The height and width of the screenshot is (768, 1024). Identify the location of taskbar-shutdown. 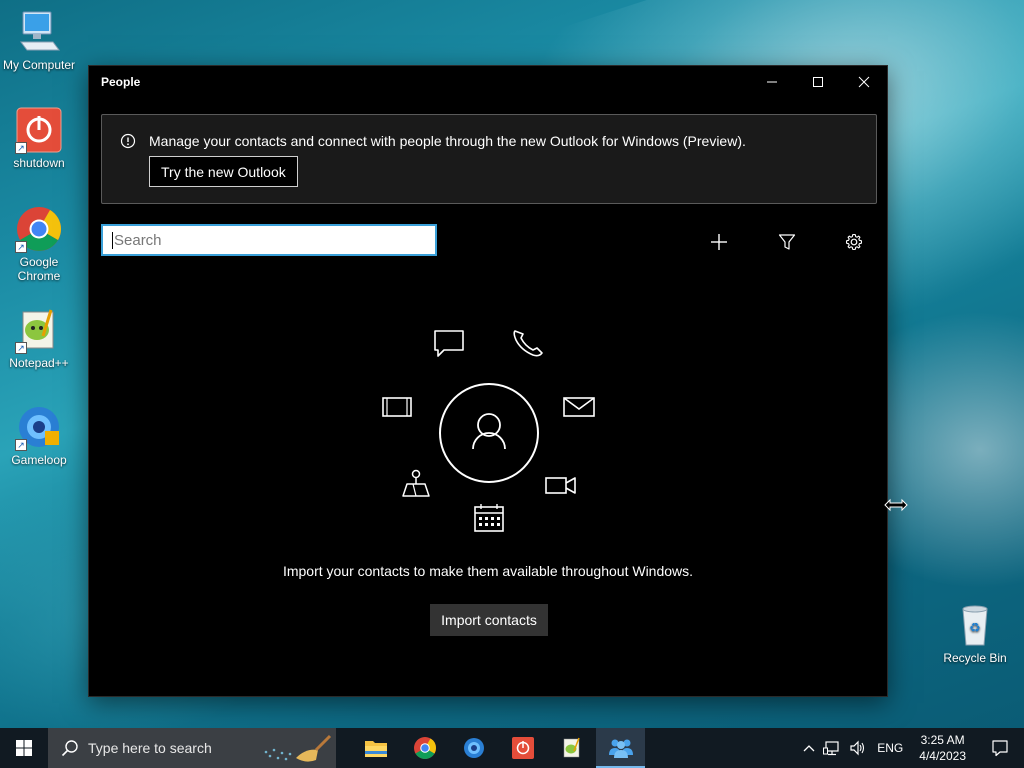
(522, 748).